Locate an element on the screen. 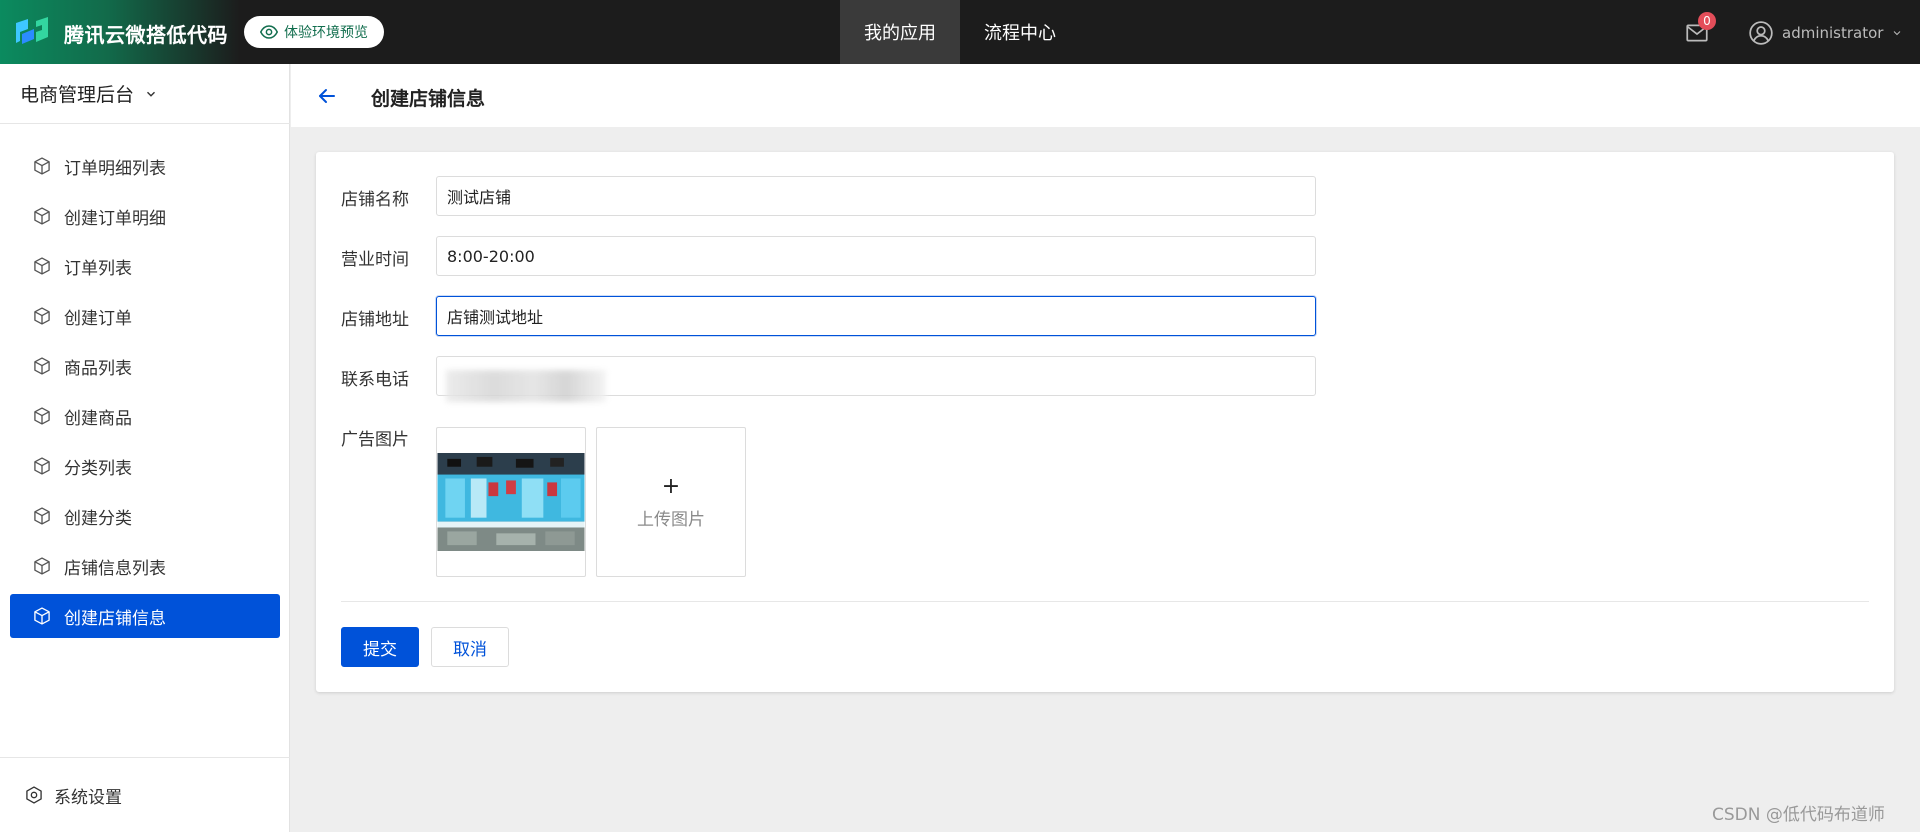 The height and width of the screenshot is (832, 1920). upload-image-button: + 上传图片 is located at coordinates (671, 502).